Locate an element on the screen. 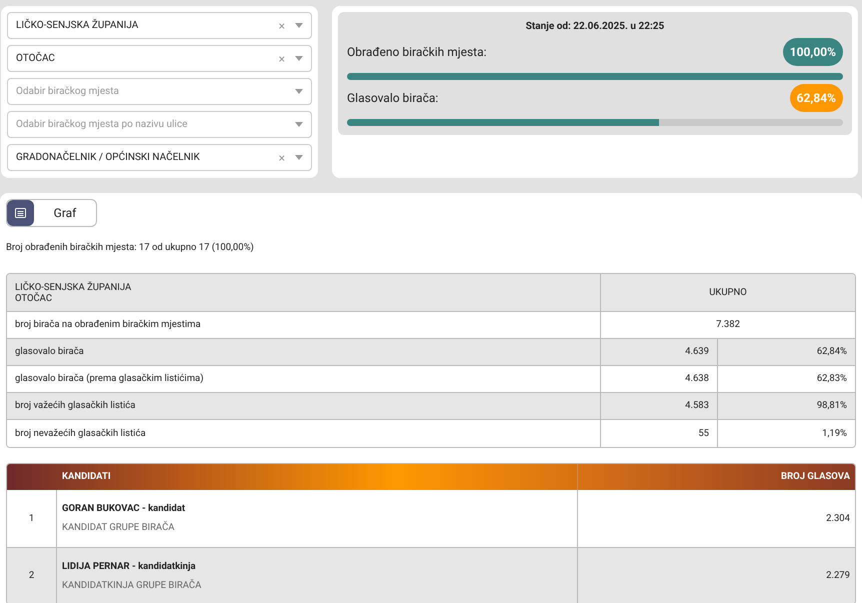  table-cell: 4.638 is located at coordinates (659, 379).